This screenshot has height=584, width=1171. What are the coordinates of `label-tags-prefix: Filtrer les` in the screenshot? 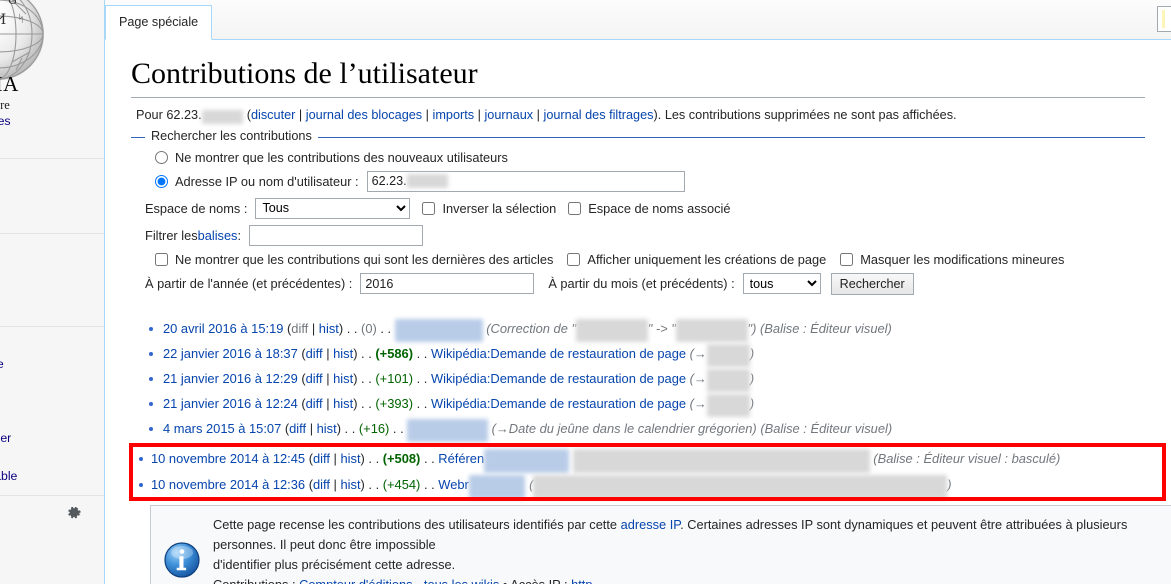 It's located at (171, 235).